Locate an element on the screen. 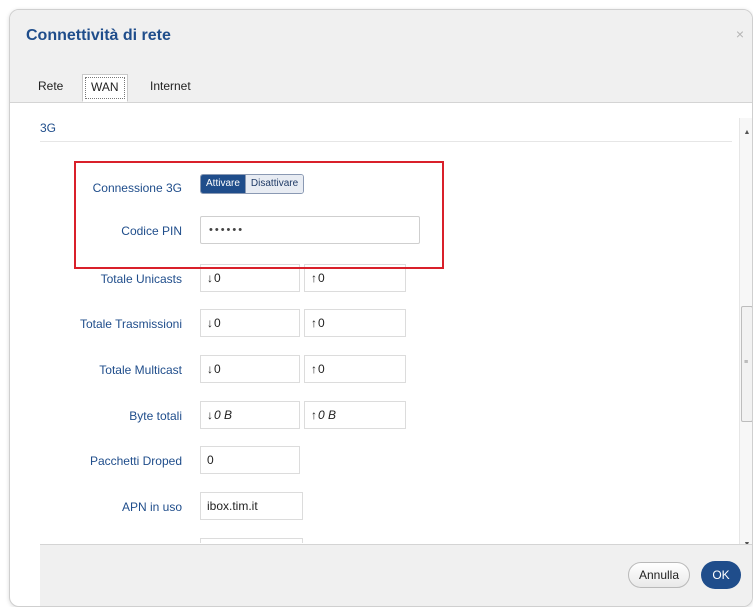 This screenshot has width=753, height=607. tab-rete: Rete is located at coordinates (50, 87).